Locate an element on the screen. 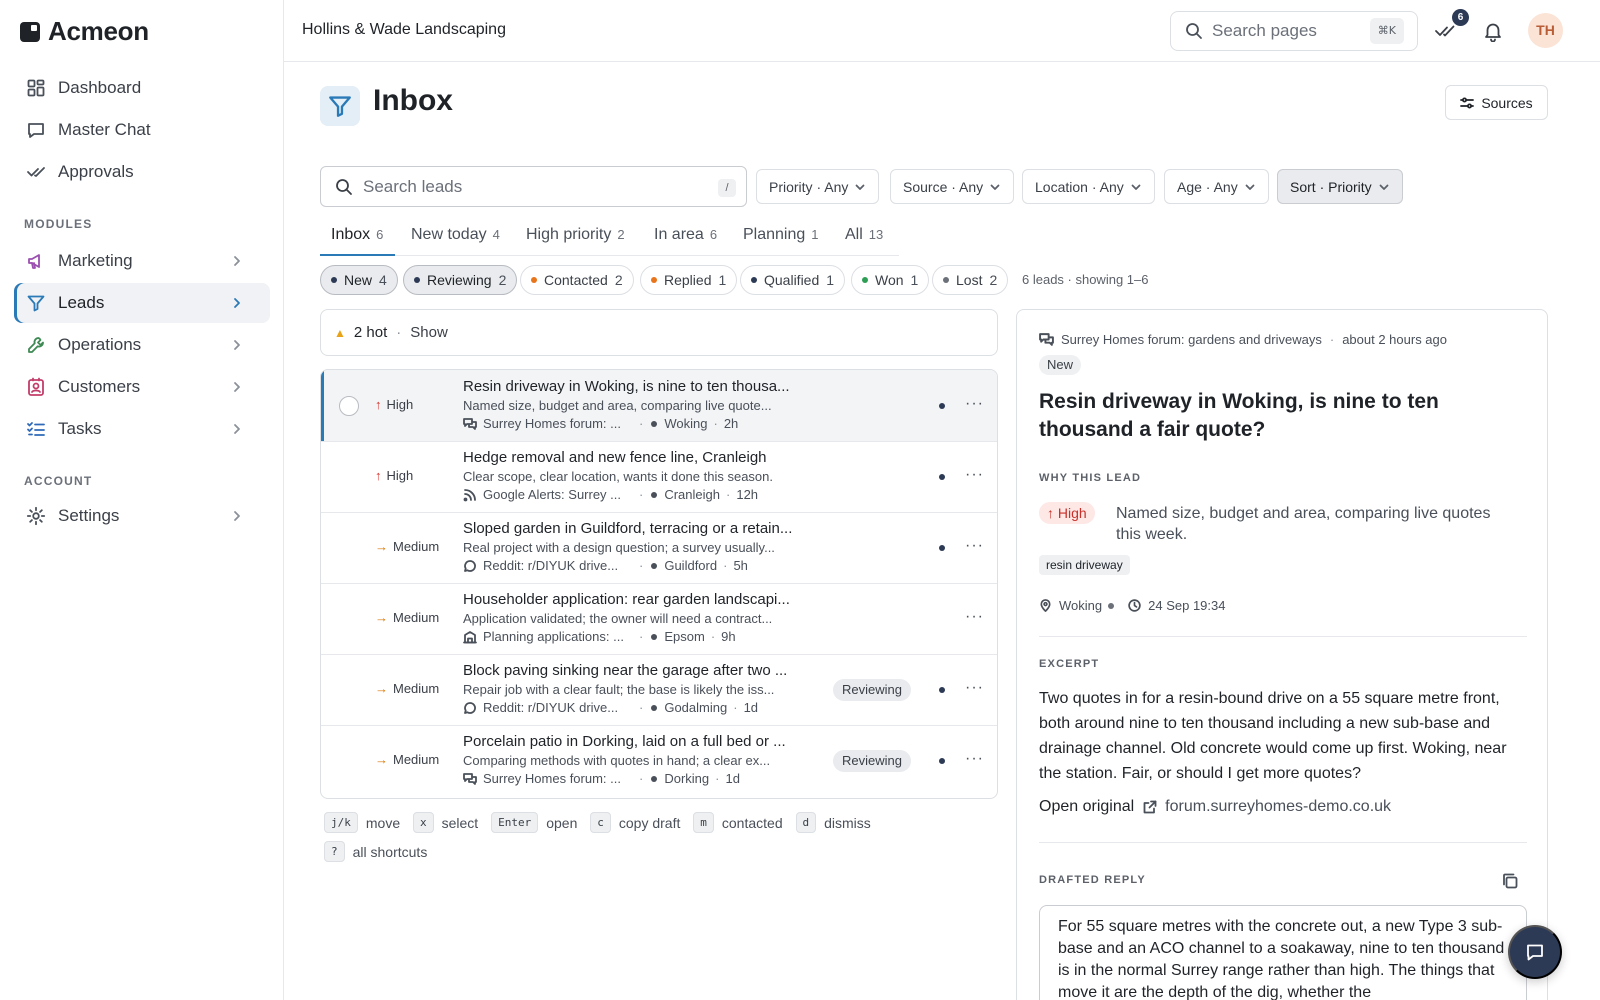 This screenshot has height=1000, width=1600. shortcut-all: ? all shortcuts is located at coordinates (375, 851).